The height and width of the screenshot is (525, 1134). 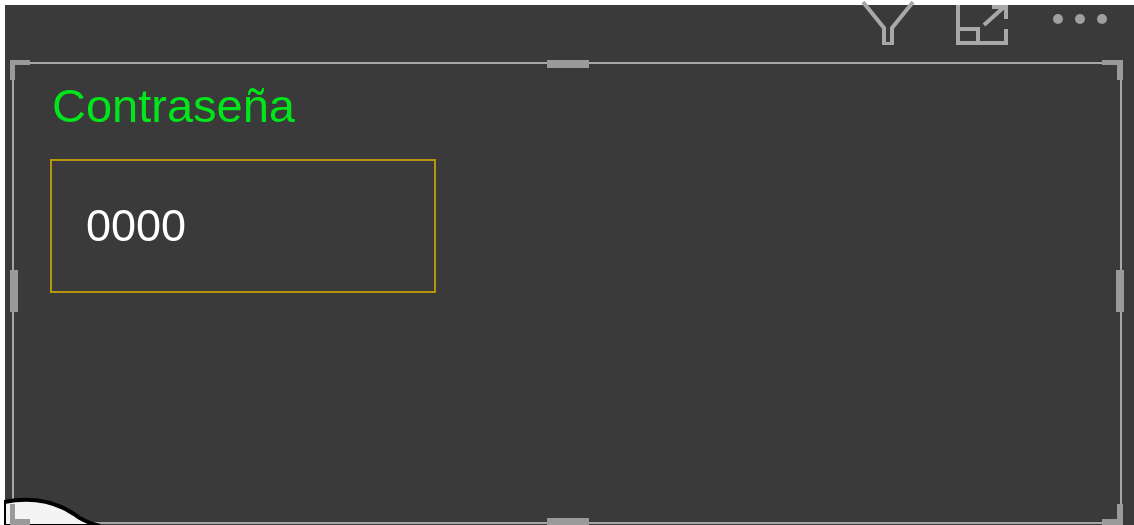 What do you see at coordinates (983, 25) in the screenshot?
I see `focus-mode-icon` at bounding box center [983, 25].